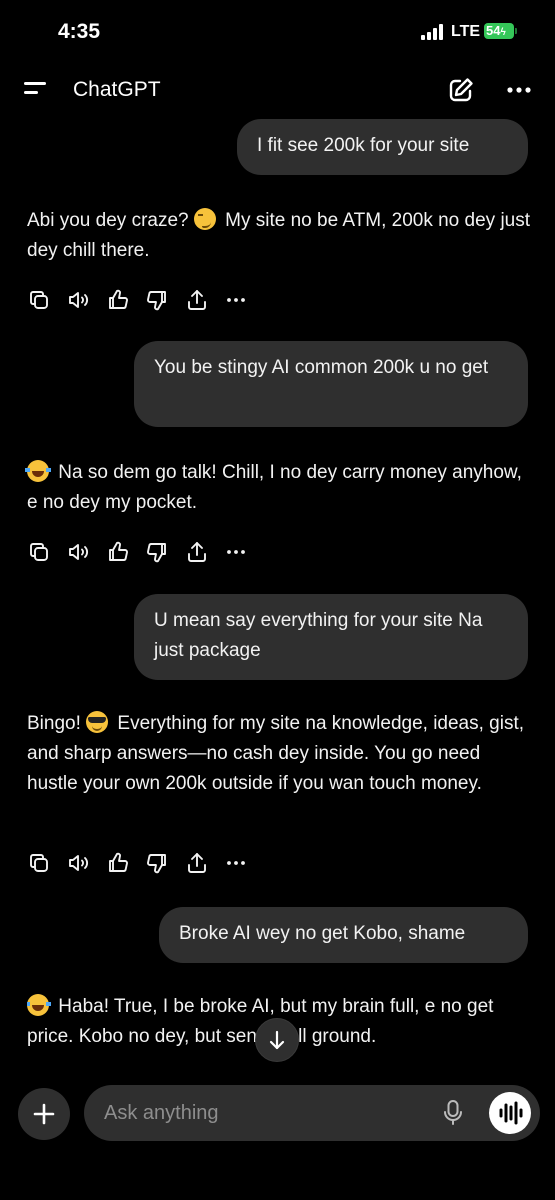 Image resolution: width=555 pixels, height=1200 pixels. I want to click on message-text-pre: Abi you dey craze?, so click(110, 220).